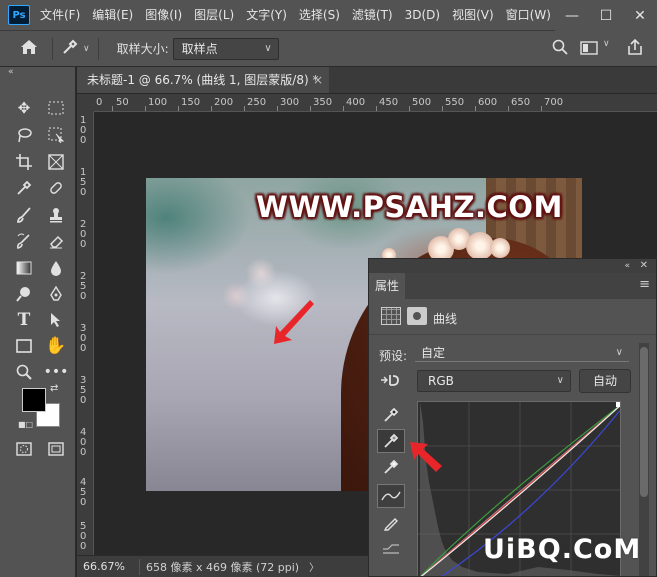 The width and height of the screenshot is (657, 577). I want to click on gray-point-eyedropper-icon, so click(391, 441).